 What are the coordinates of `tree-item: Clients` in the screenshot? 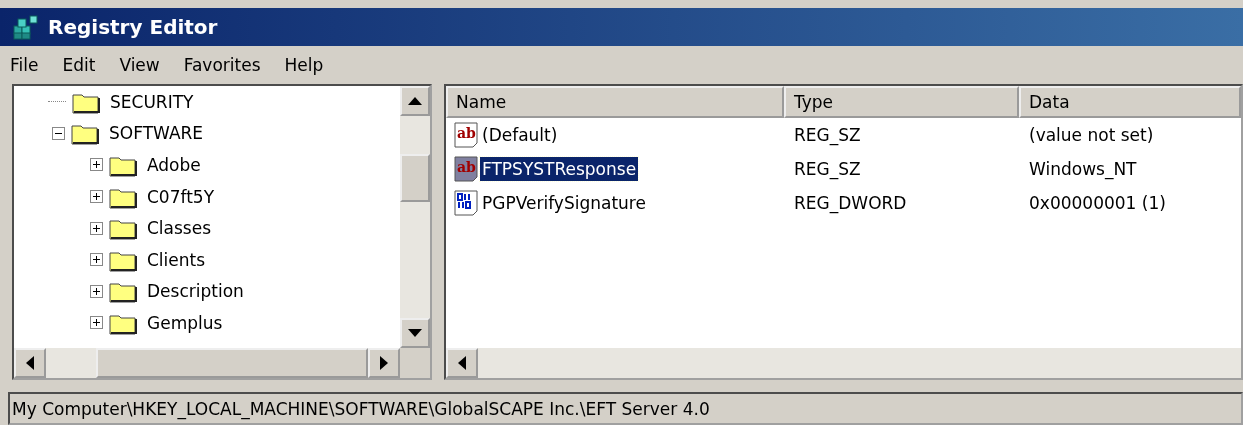 It's located at (176, 259).